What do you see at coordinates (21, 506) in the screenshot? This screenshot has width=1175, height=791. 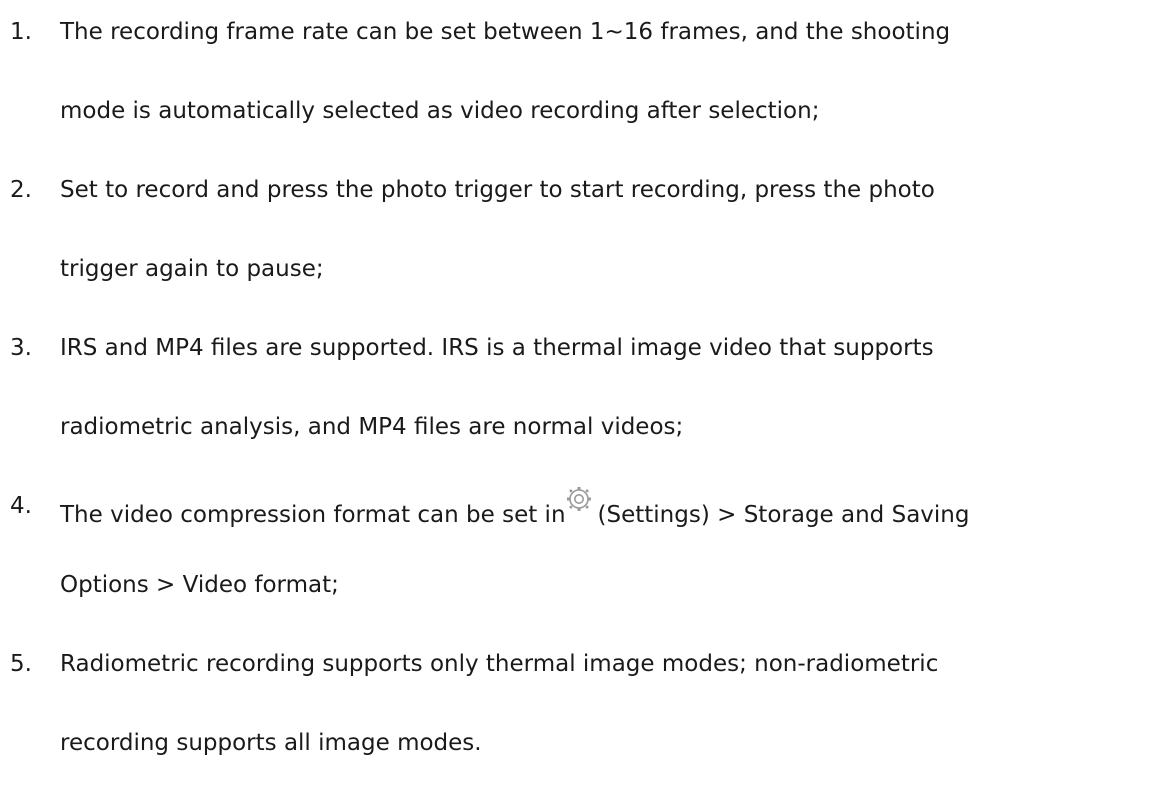 I see `list-item-number: 4.` at bounding box center [21, 506].